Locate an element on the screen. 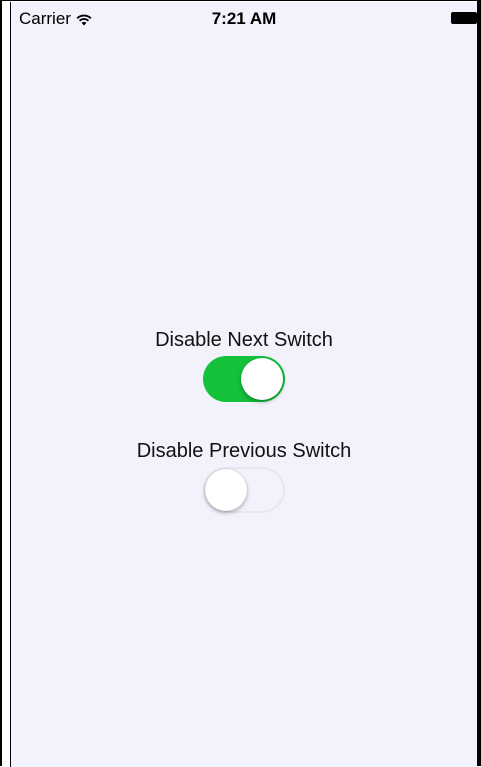  disable-next-label: Disable Next Switch is located at coordinates (244, 340).